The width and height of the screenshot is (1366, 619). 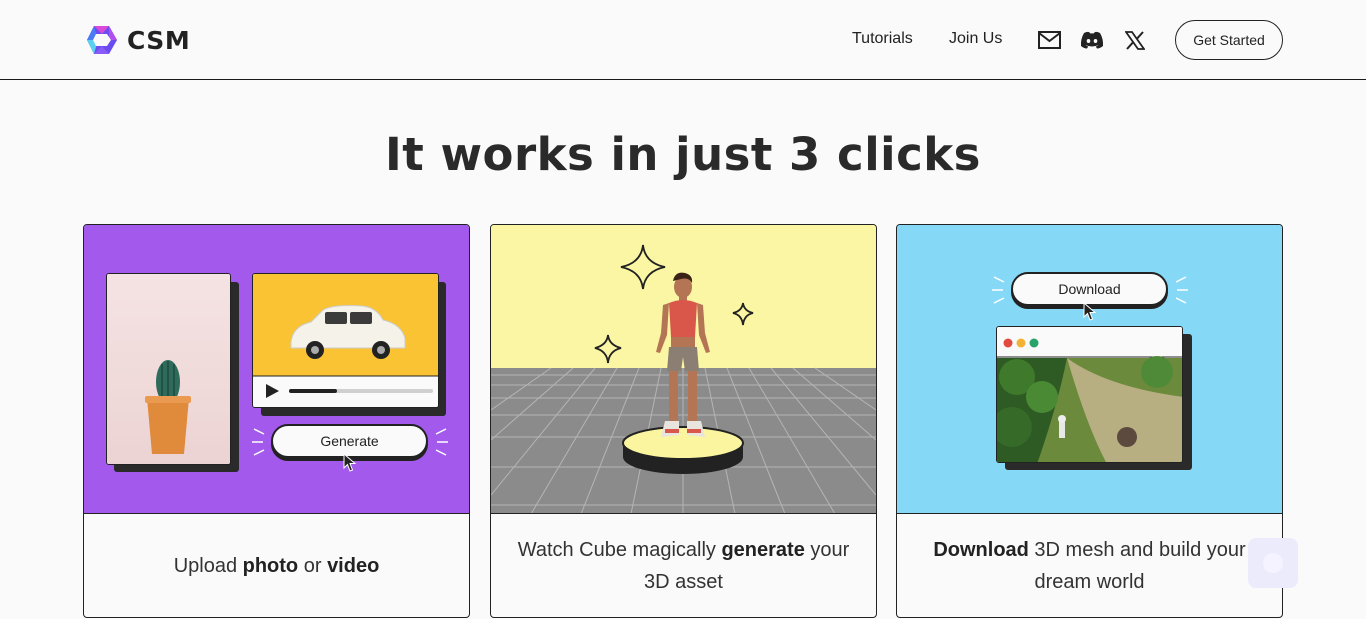 I want to click on nav-tutorials: Tutorials, so click(x=882, y=39).